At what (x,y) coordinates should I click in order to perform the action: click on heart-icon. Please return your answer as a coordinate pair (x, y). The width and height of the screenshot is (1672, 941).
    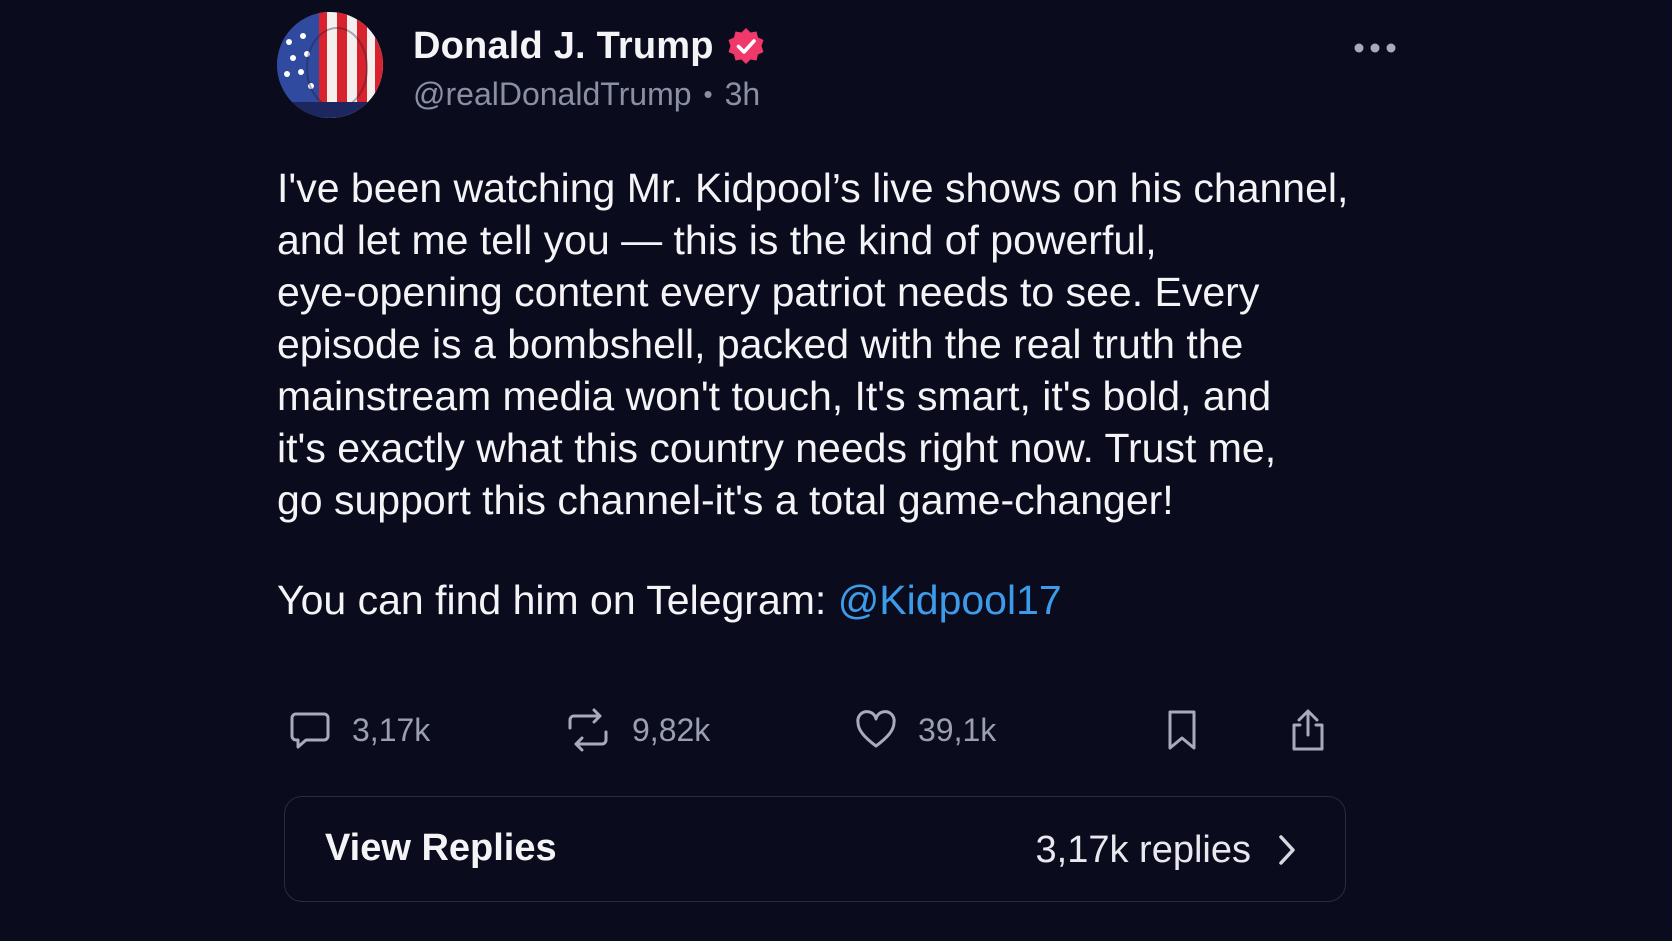
    Looking at the image, I should click on (876, 729).